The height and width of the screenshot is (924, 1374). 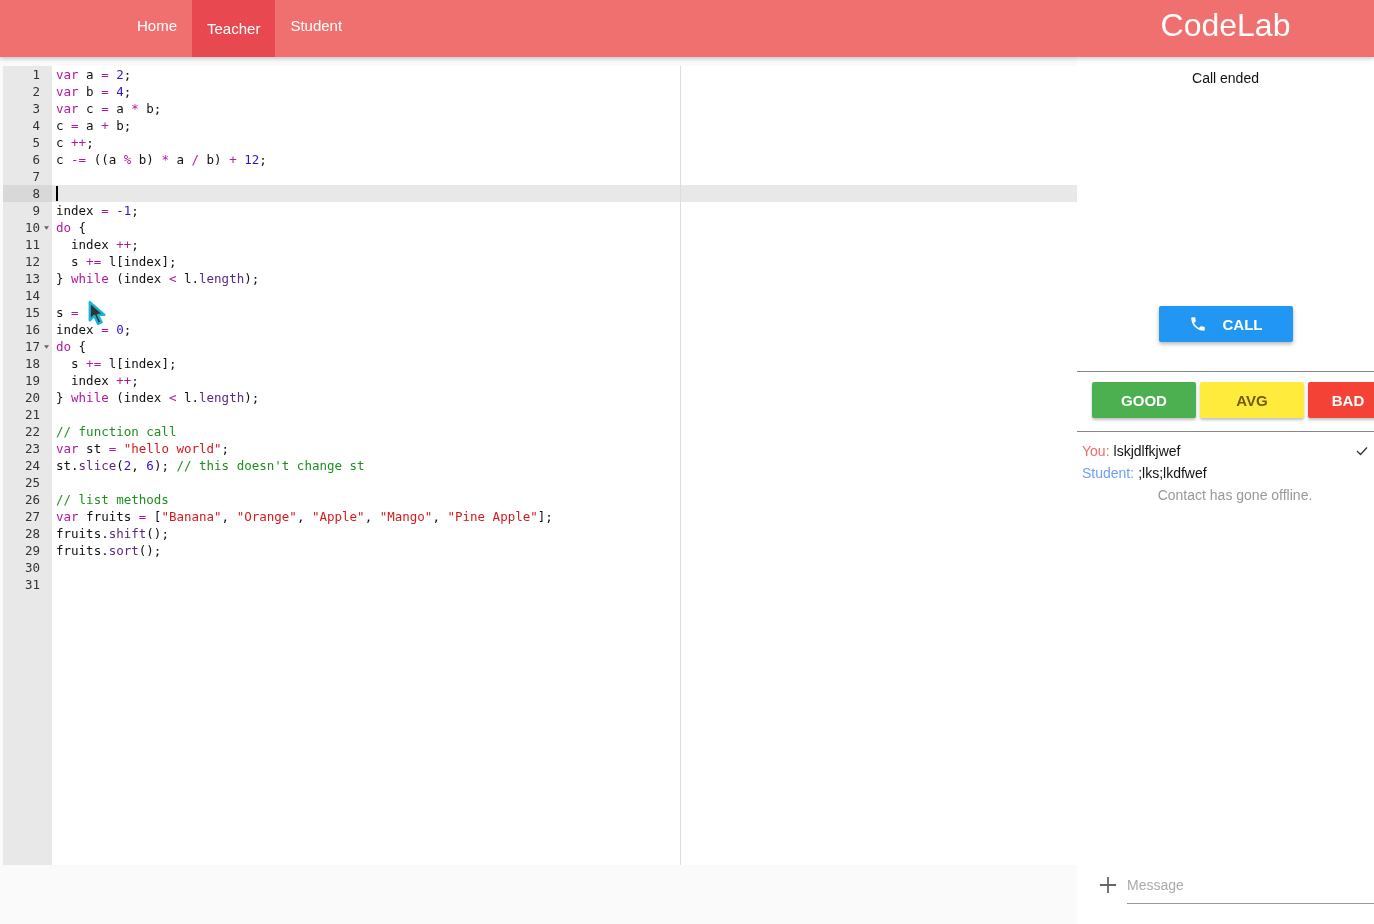 What do you see at coordinates (157, 25) in the screenshot?
I see `nav-tab: Home` at bounding box center [157, 25].